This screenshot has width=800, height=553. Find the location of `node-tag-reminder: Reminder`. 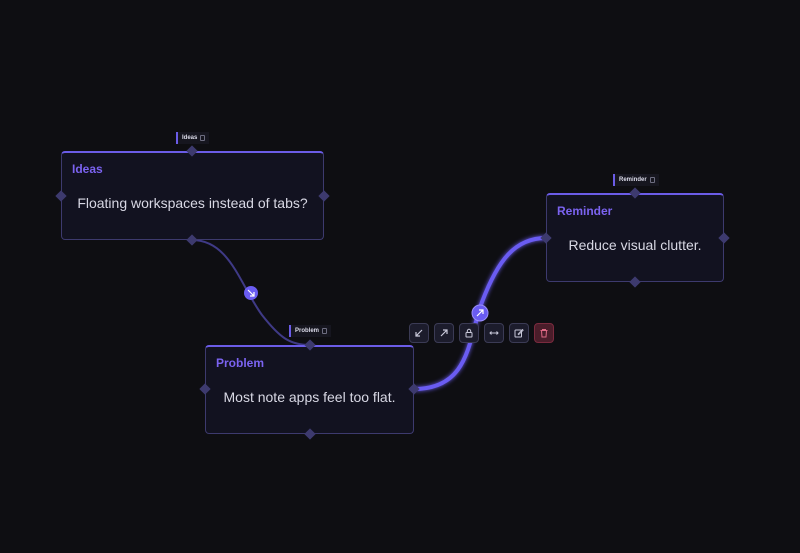

node-tag-reminder: Reminder is located at coordinates (636, 180).